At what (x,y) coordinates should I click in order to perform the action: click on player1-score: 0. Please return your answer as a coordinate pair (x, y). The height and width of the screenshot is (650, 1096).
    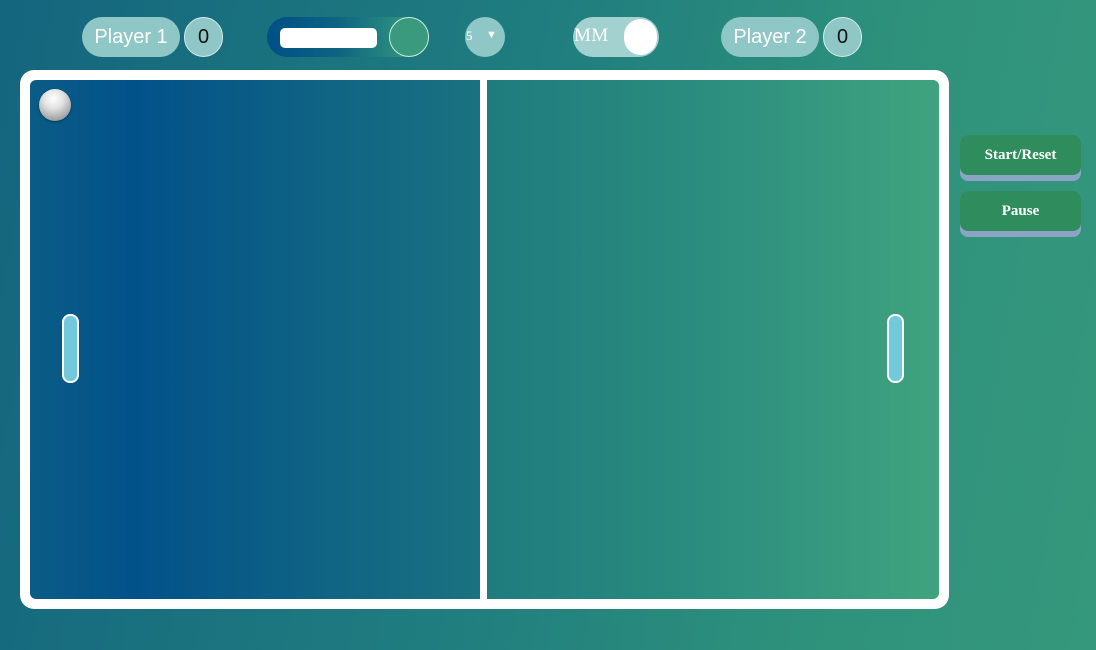
    Looking at the image, I should click on (203, 37).